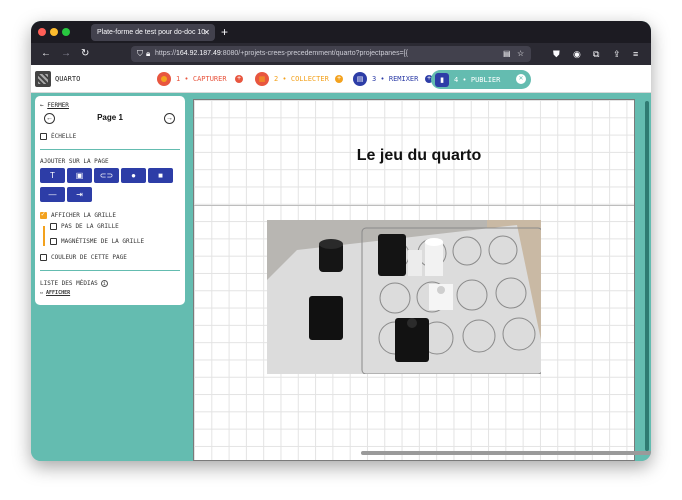 This screenshot has width=682, height=500. Describe the element at coordinates (79, 194) in the screenshot. I see `add-arrow-button: ⇥` at that location.